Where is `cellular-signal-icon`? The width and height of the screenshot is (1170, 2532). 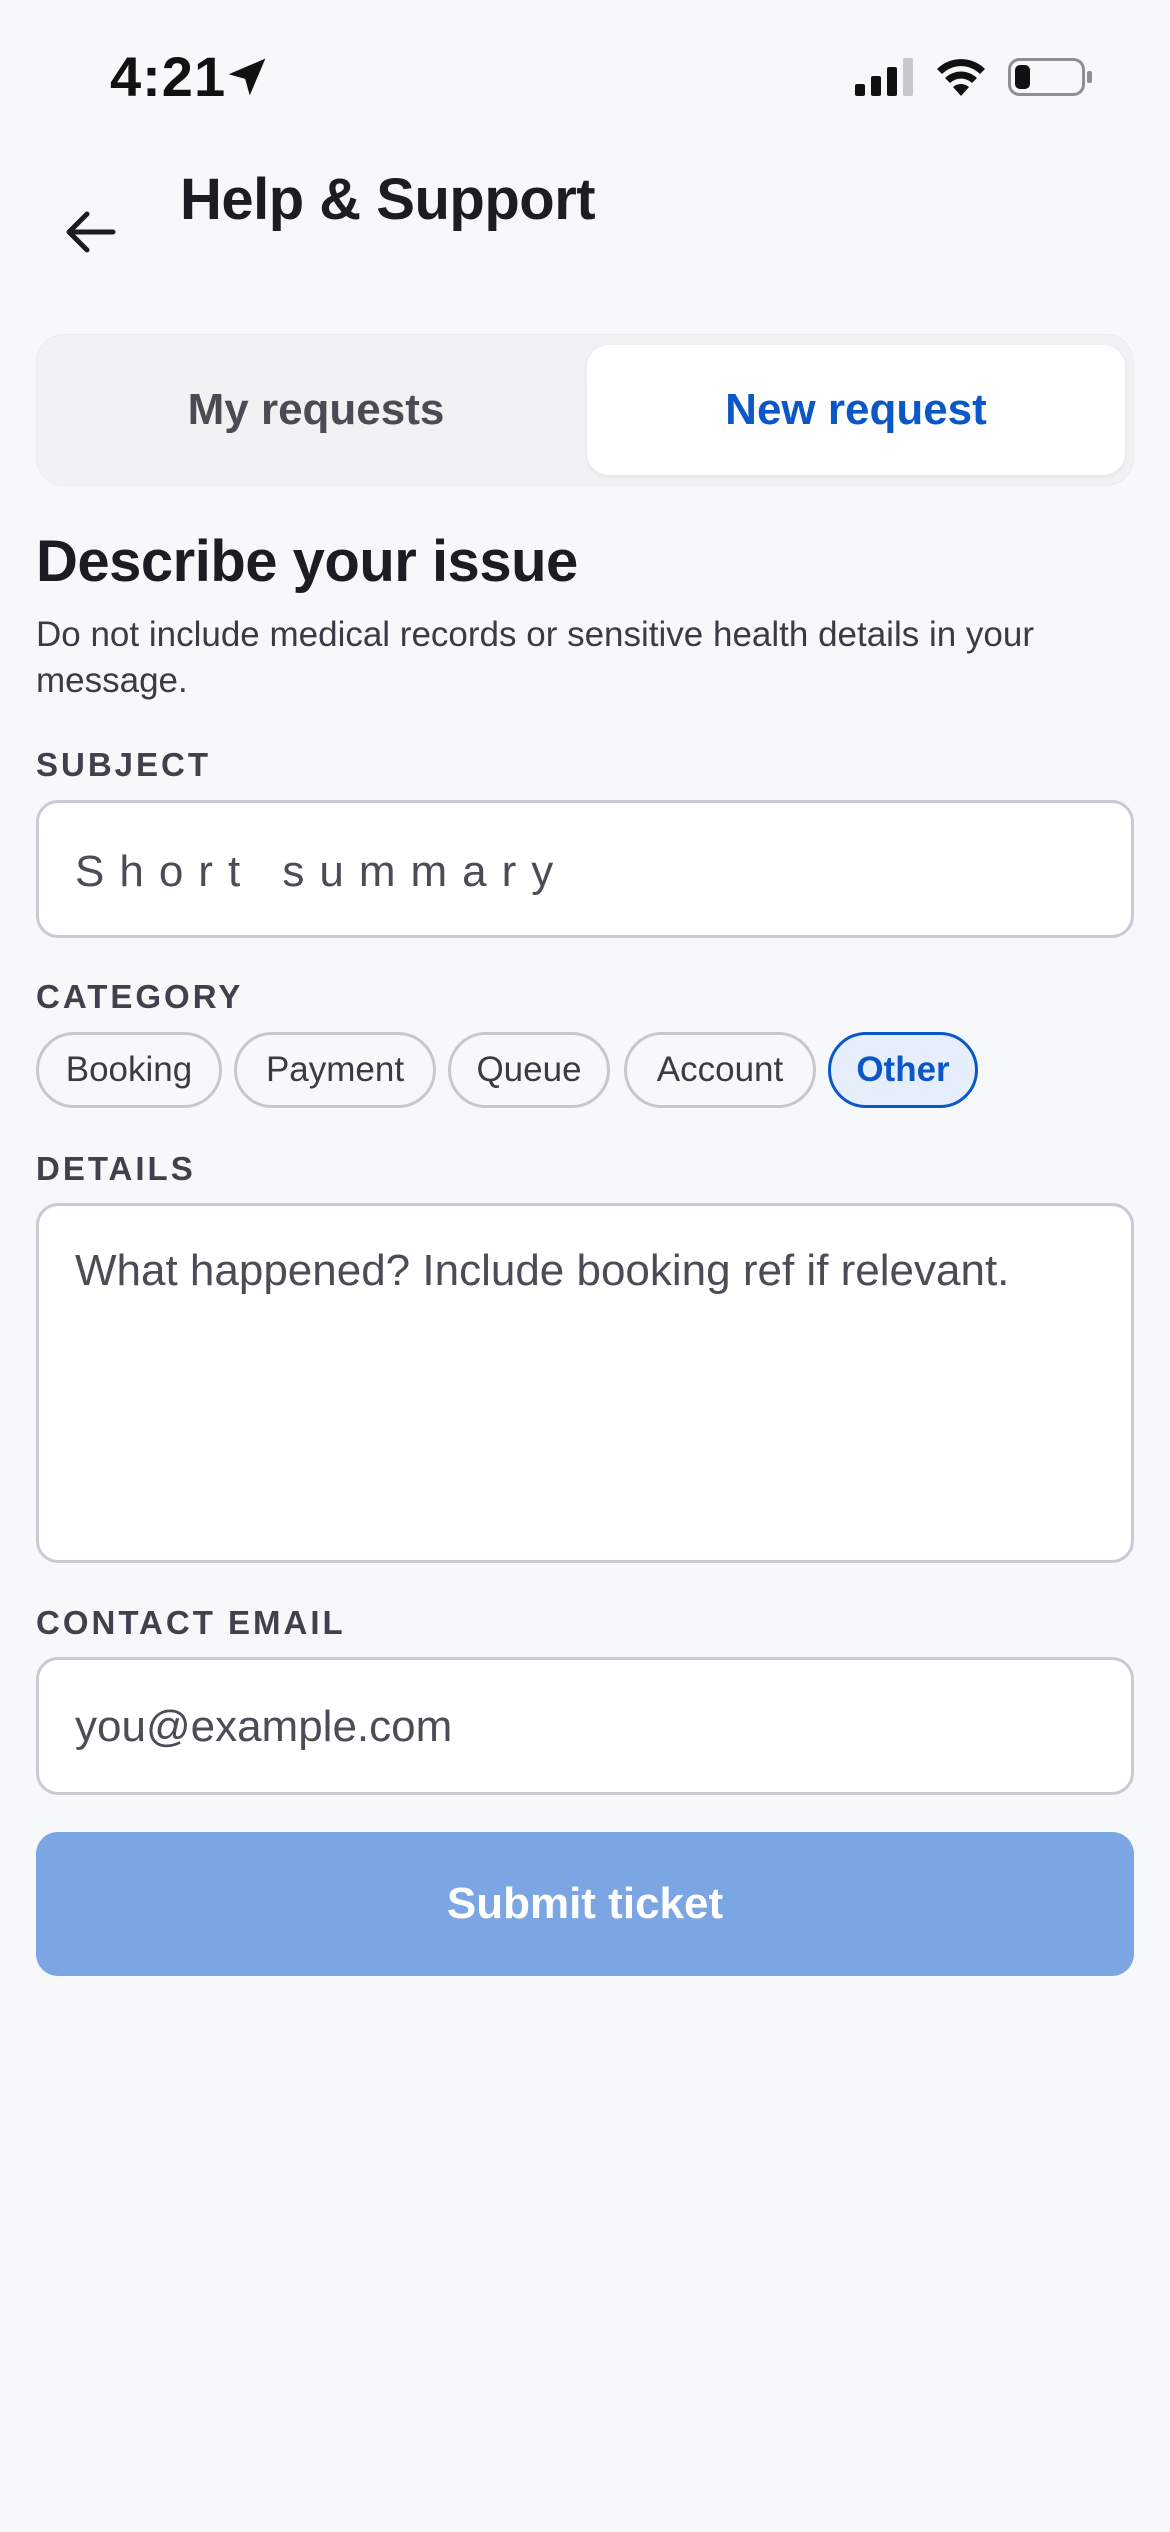 cellular-signal-icon is located at coordinates (884, 77).